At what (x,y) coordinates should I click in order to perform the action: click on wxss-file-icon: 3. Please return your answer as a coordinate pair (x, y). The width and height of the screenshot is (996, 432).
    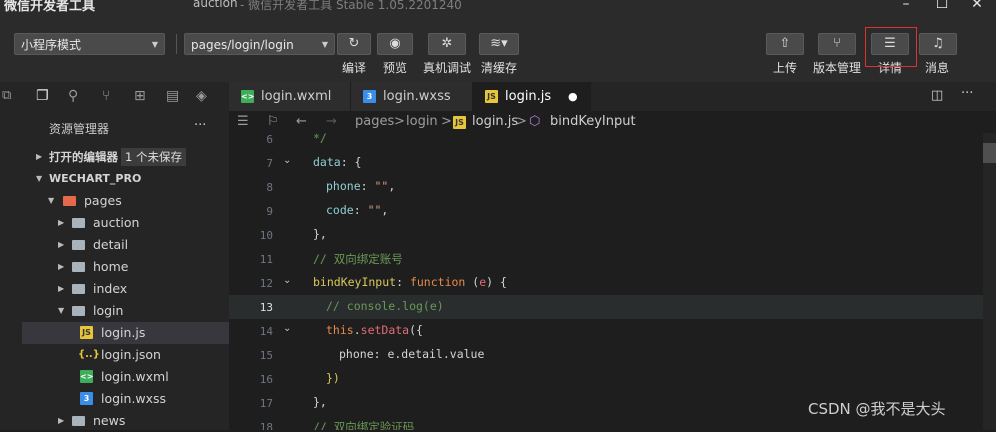
    Looking at the image, I should click on (86, 398).